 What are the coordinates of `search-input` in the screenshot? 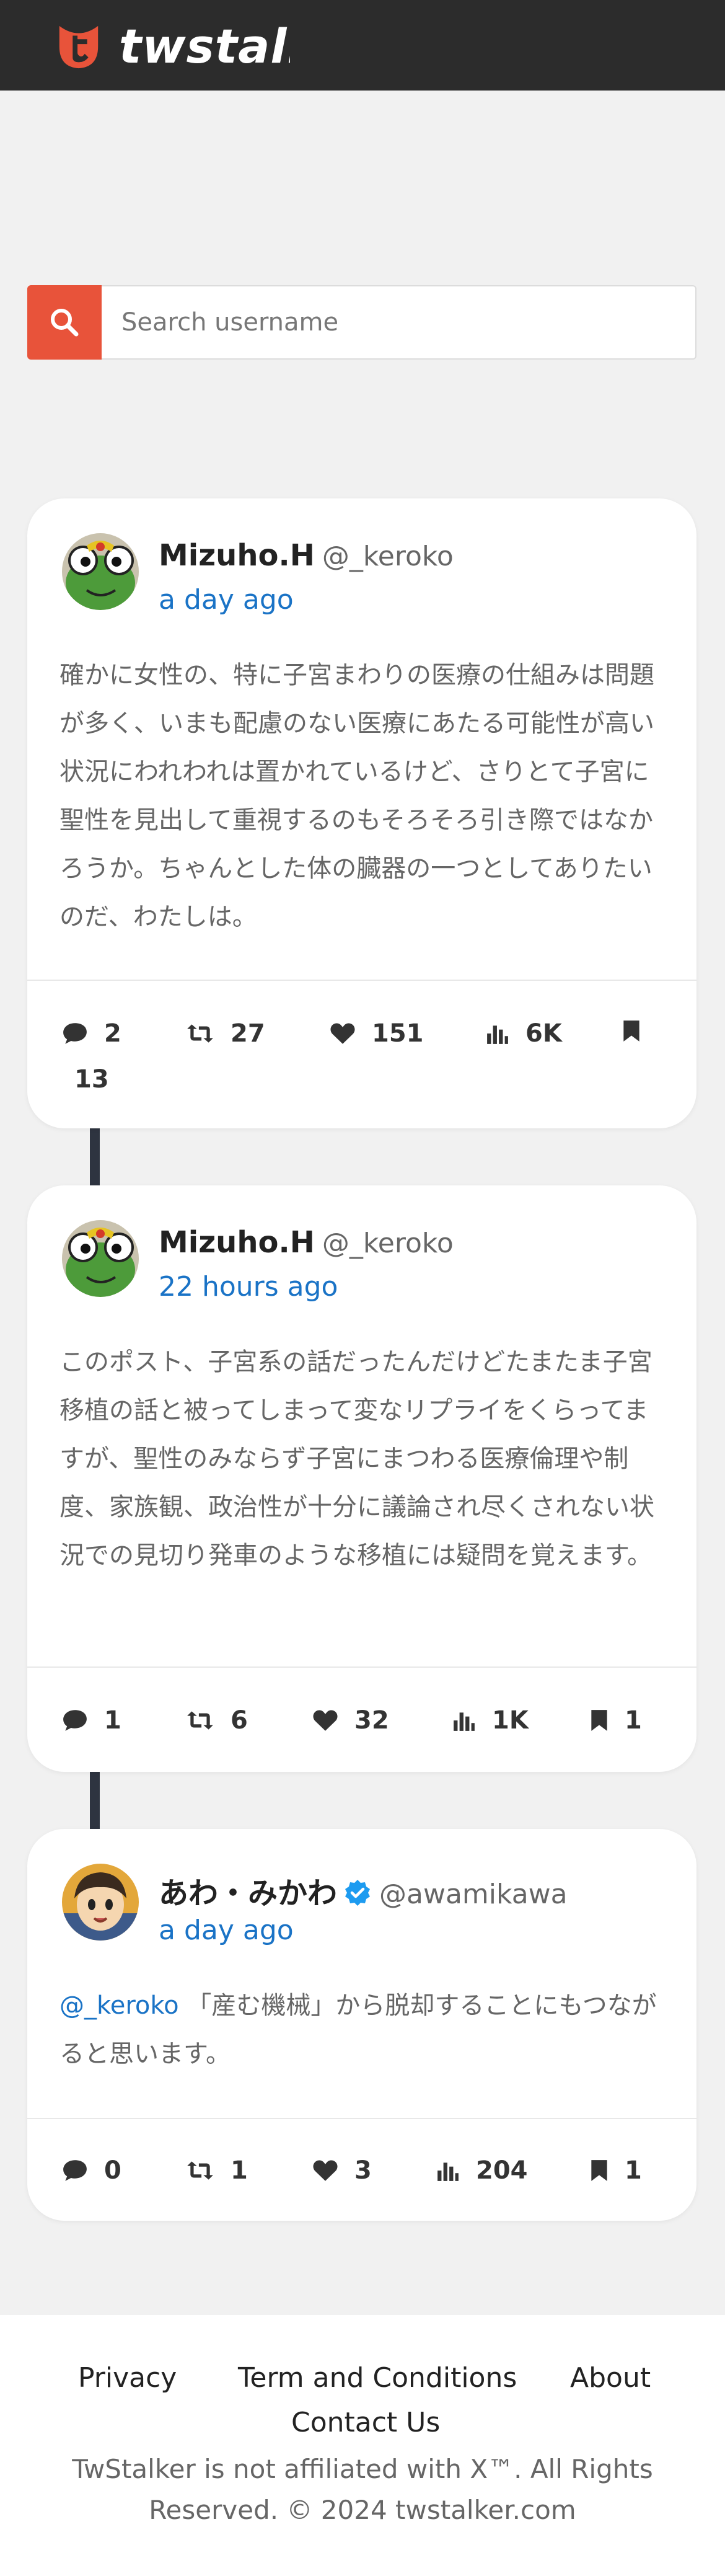 It's located at (399, 322).